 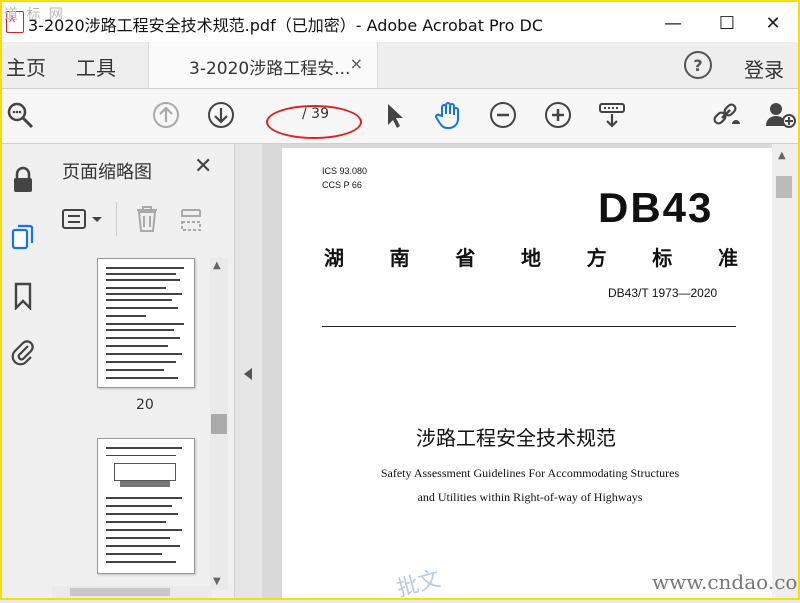 What do you see at coordinates (23, 180) in the screenshot?
I see `lock-icon` at bounding box center [23, 180].